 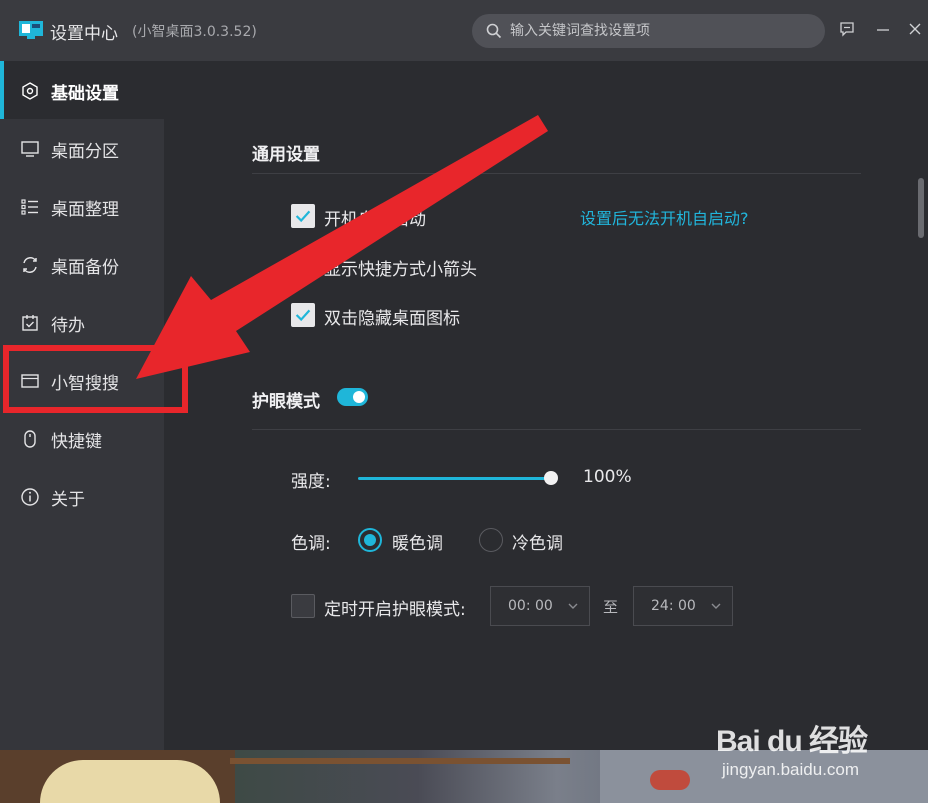 I want to click on end-time-select: 24: 00, so click(x=683, y=606).